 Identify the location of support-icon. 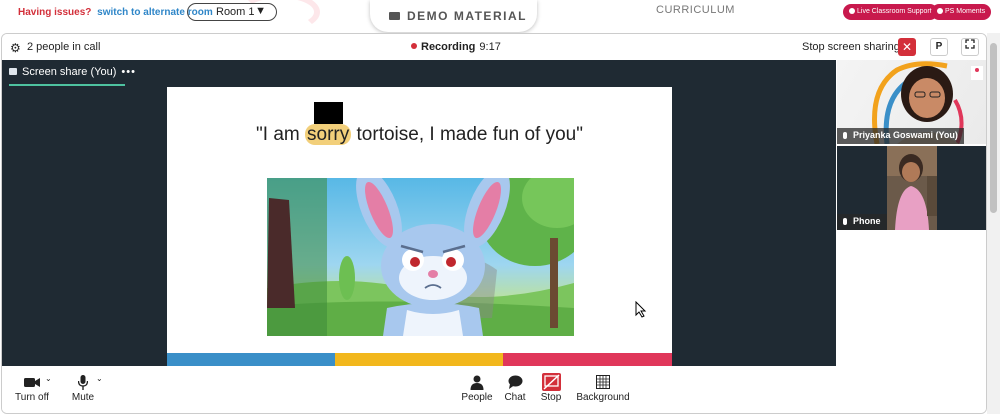
(852, 11).